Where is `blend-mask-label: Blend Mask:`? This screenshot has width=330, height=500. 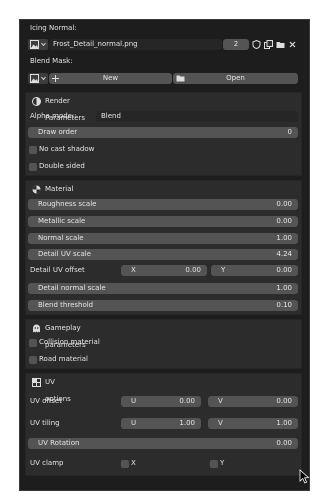
blend-mask-label: Blend Mask: is located at coordinates (51, 61).